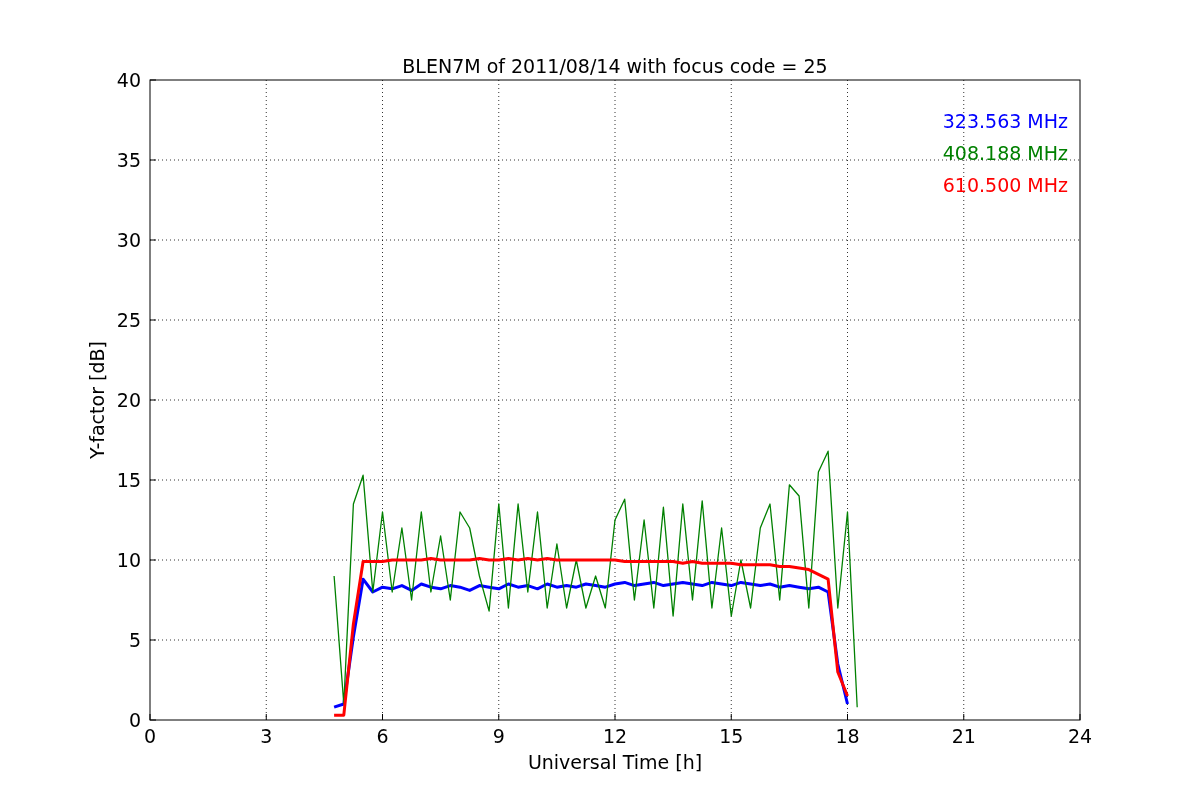 Image resolution: width=1200 pixels, height=800 pixels. What do you see at coordinates (1080, 736) in the screenshot?
I see `tick-label: 24` at bounding box center [1080, 736].